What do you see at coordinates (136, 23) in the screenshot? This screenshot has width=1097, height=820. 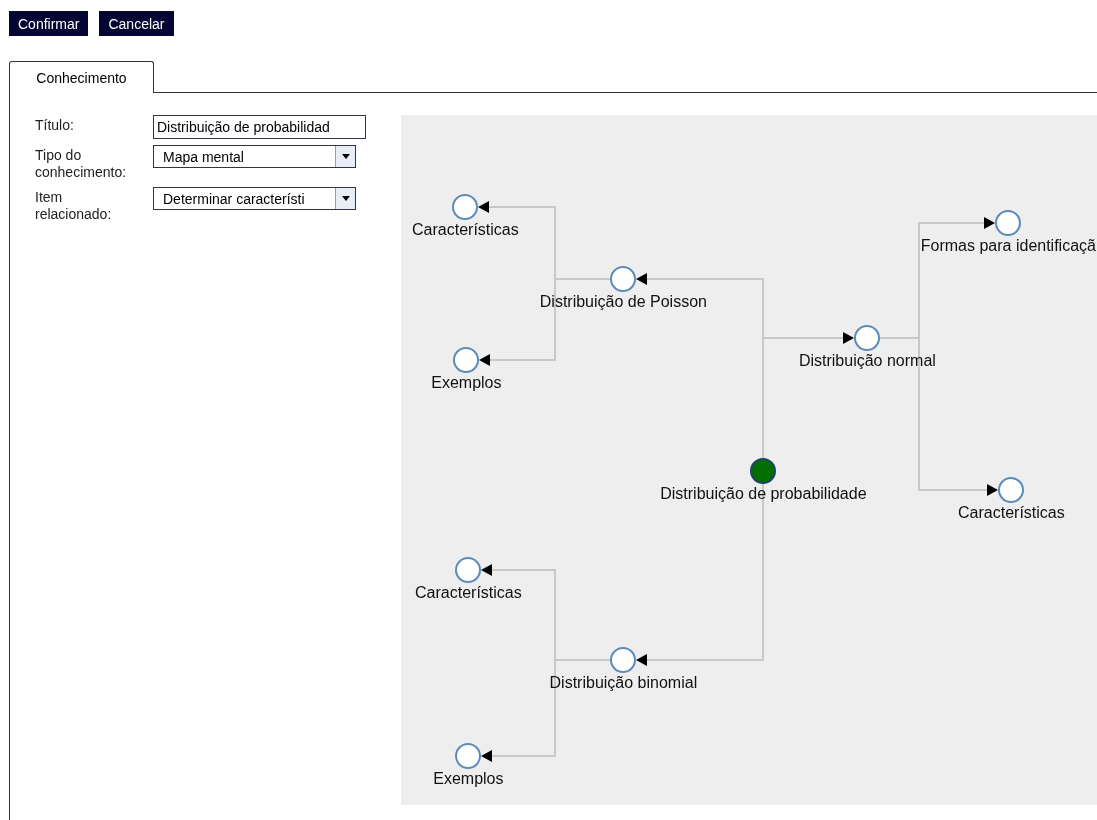 I see `toolbar-button: Cancelar` at bounding box center [136, 23].